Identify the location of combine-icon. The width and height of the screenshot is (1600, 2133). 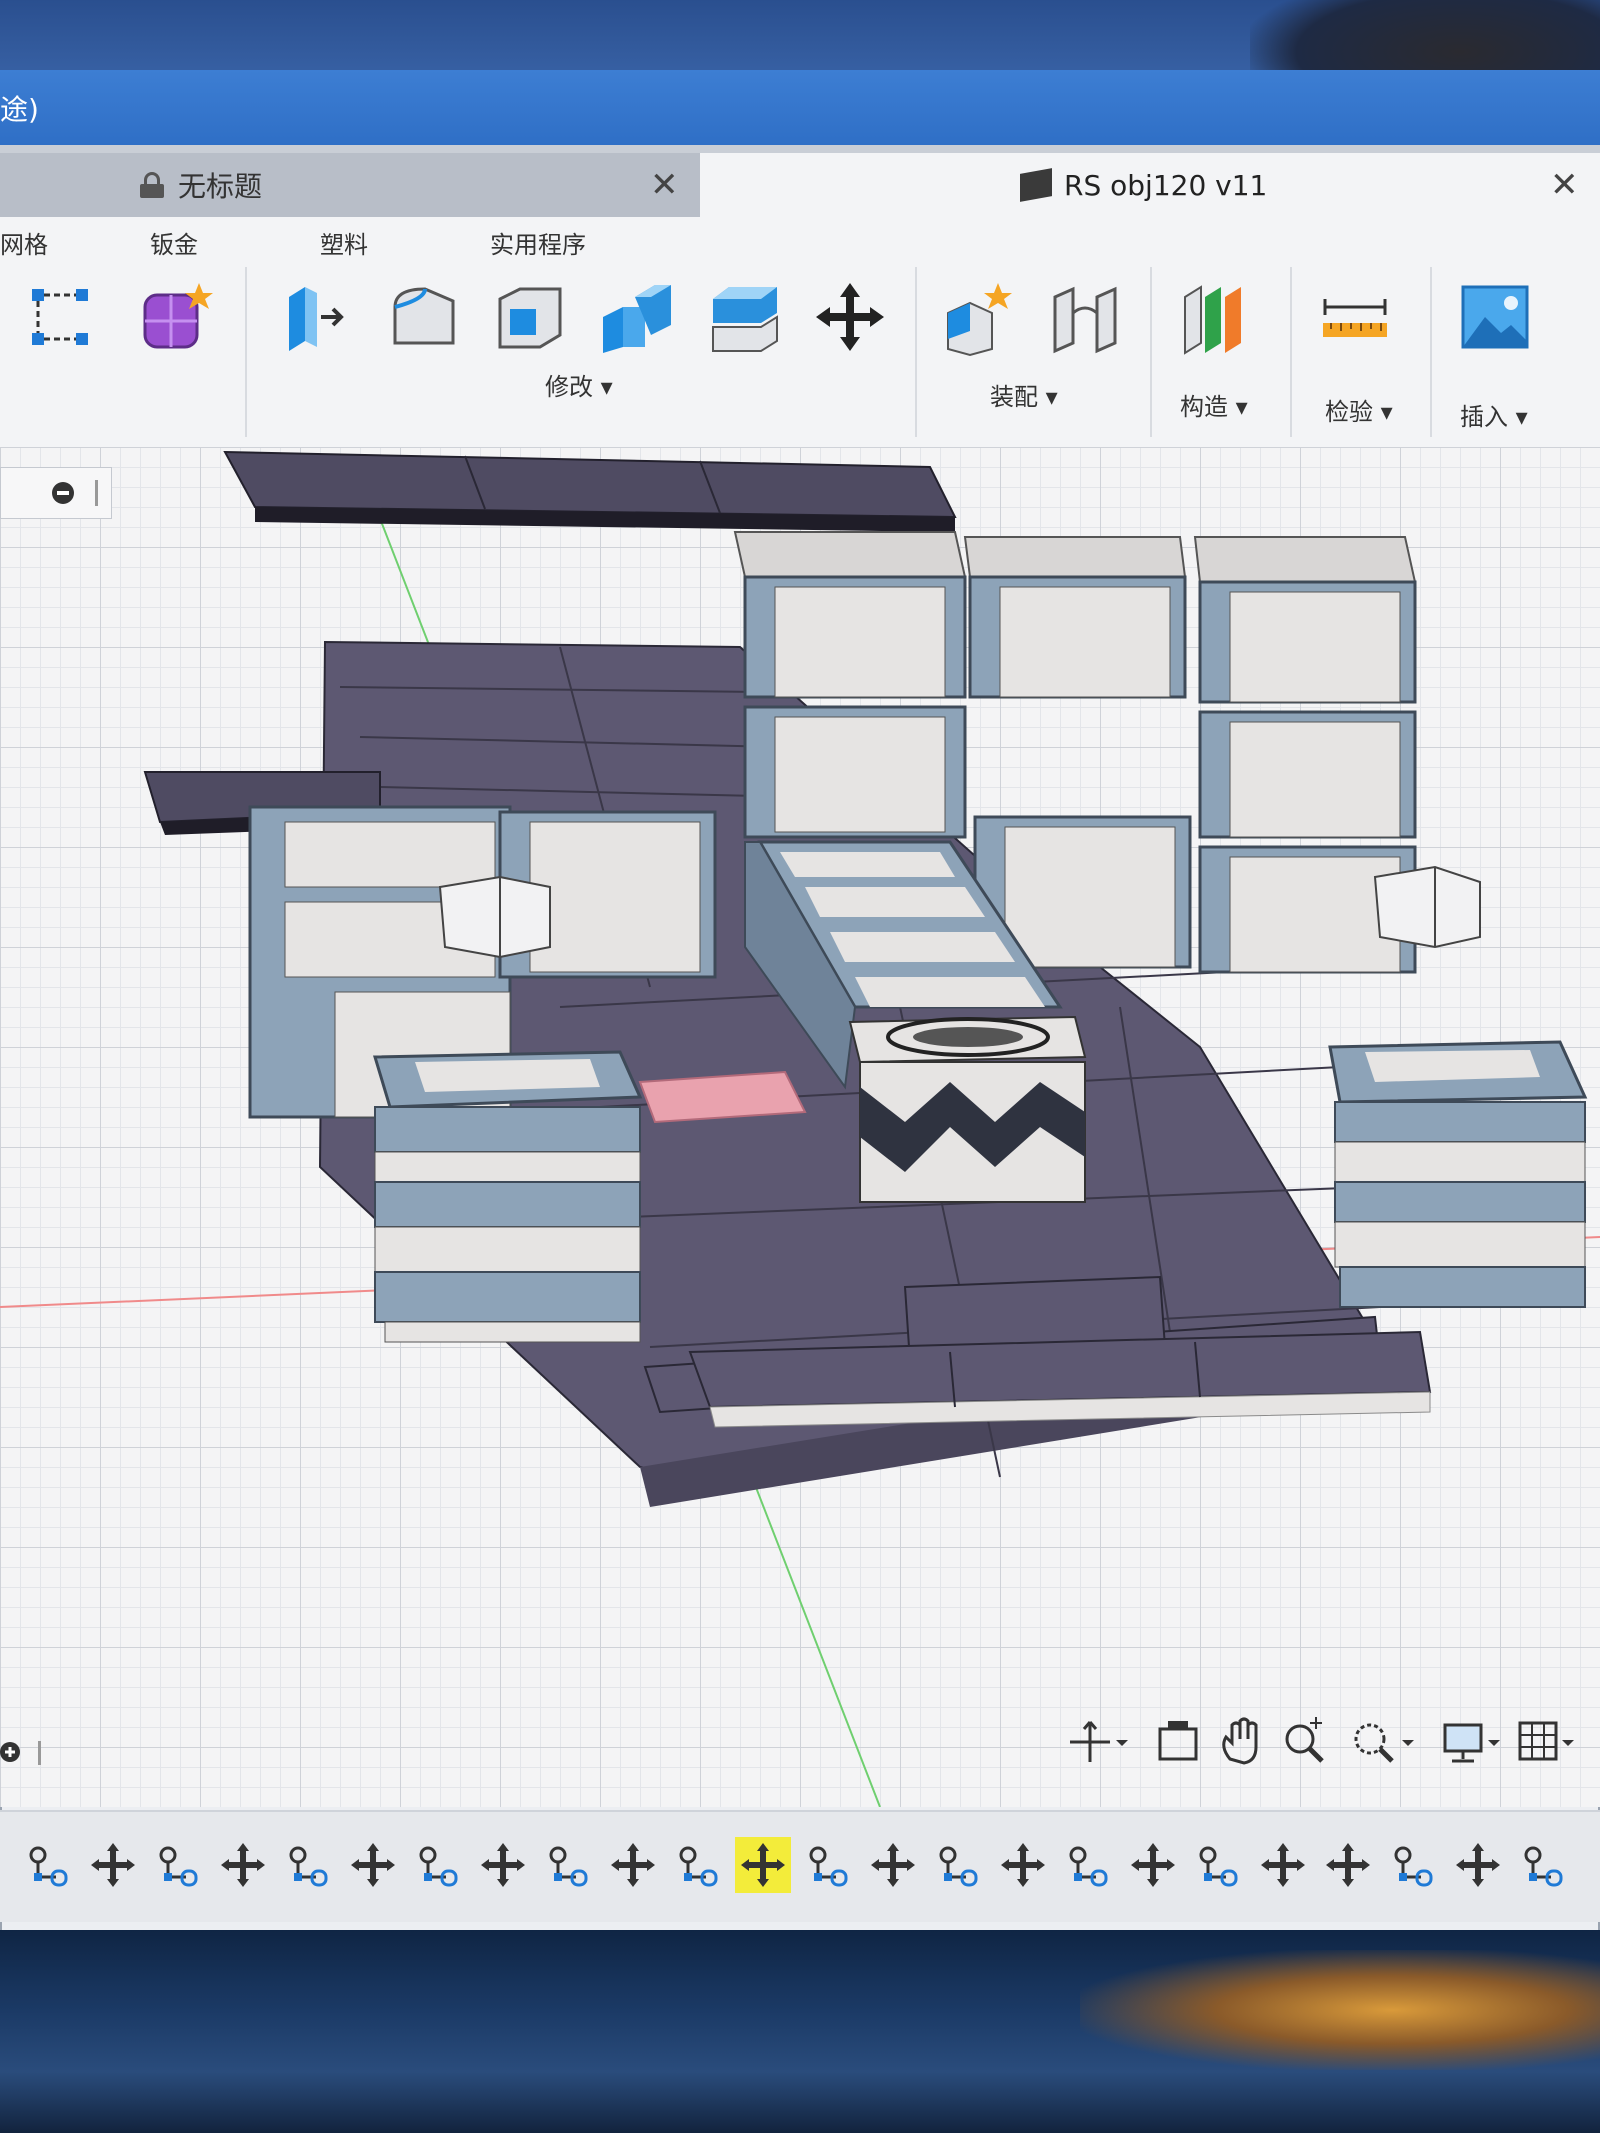
(635, 317).